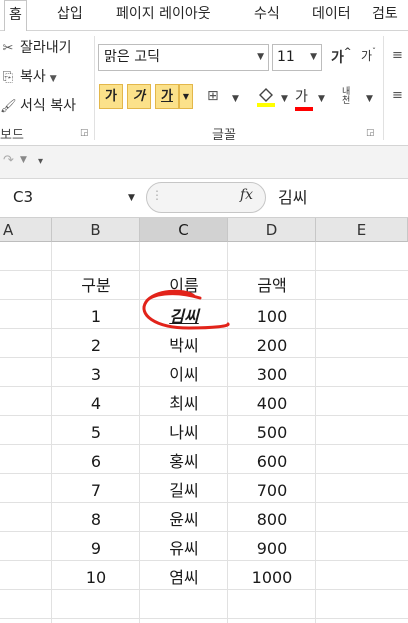 The height and width of the screenshot is (623, 408). Describe the element at coordinates (397, 55) in the screenshot. I see `align-top-icon: ≡` at that location.